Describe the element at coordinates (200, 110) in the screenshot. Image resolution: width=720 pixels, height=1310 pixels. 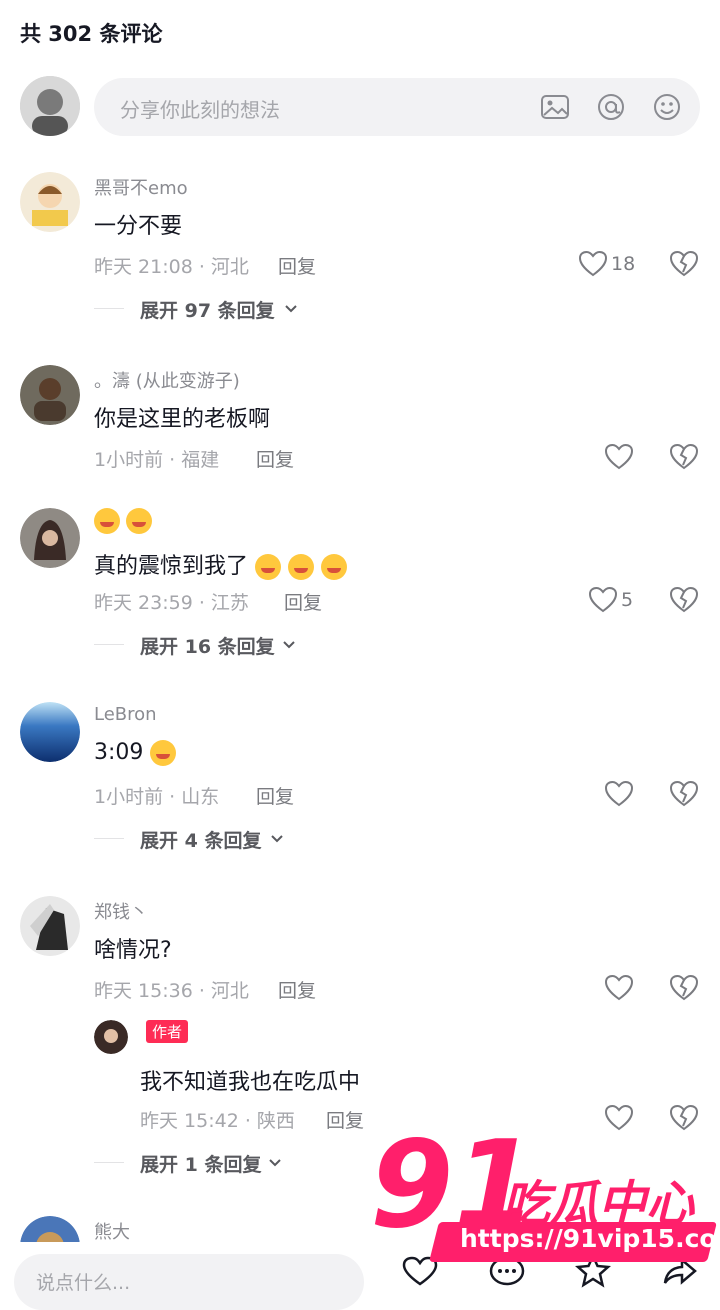
I see `comment-input-placeholder: 分享你此刻的想法` at that location.